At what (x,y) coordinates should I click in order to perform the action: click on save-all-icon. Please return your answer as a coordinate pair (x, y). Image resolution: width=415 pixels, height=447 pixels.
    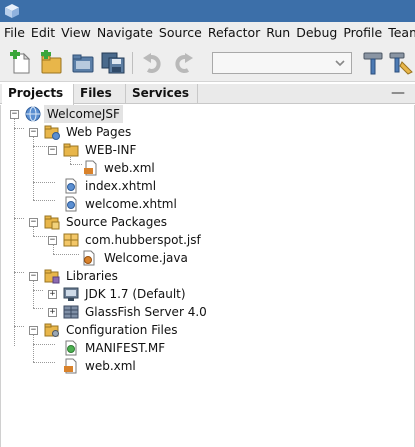
    Looking at the image, I should click on (113, 63).